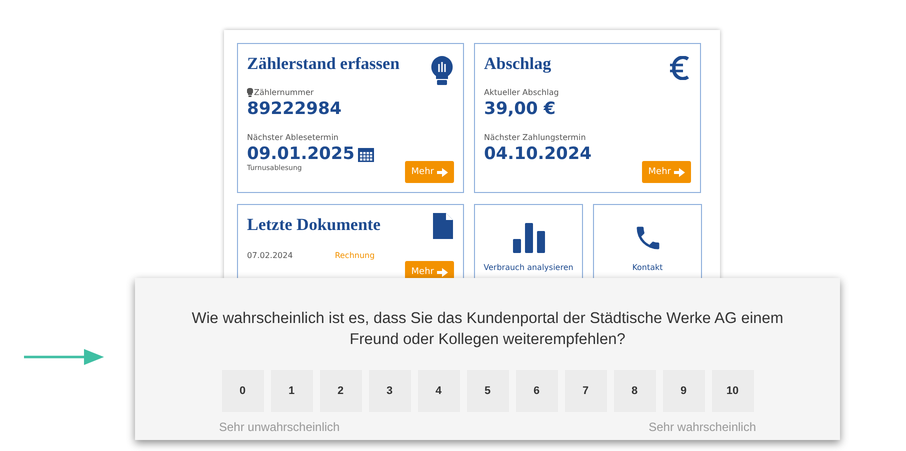 This screenshot has width=906, height=451. What do you see at coordinates (323, 64) in the screenshot?
I see `card-title: Zählerstand erfassen` at bounding box center [323, 64].